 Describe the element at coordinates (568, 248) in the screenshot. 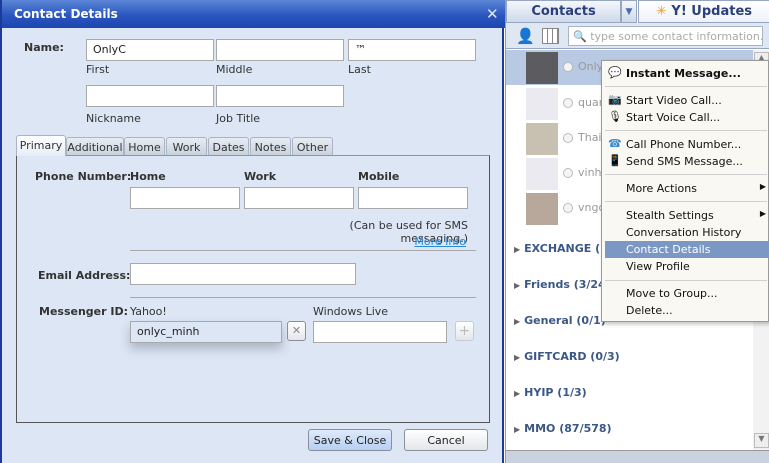

I see `group-label: EXCHANGE (1/` at that location.